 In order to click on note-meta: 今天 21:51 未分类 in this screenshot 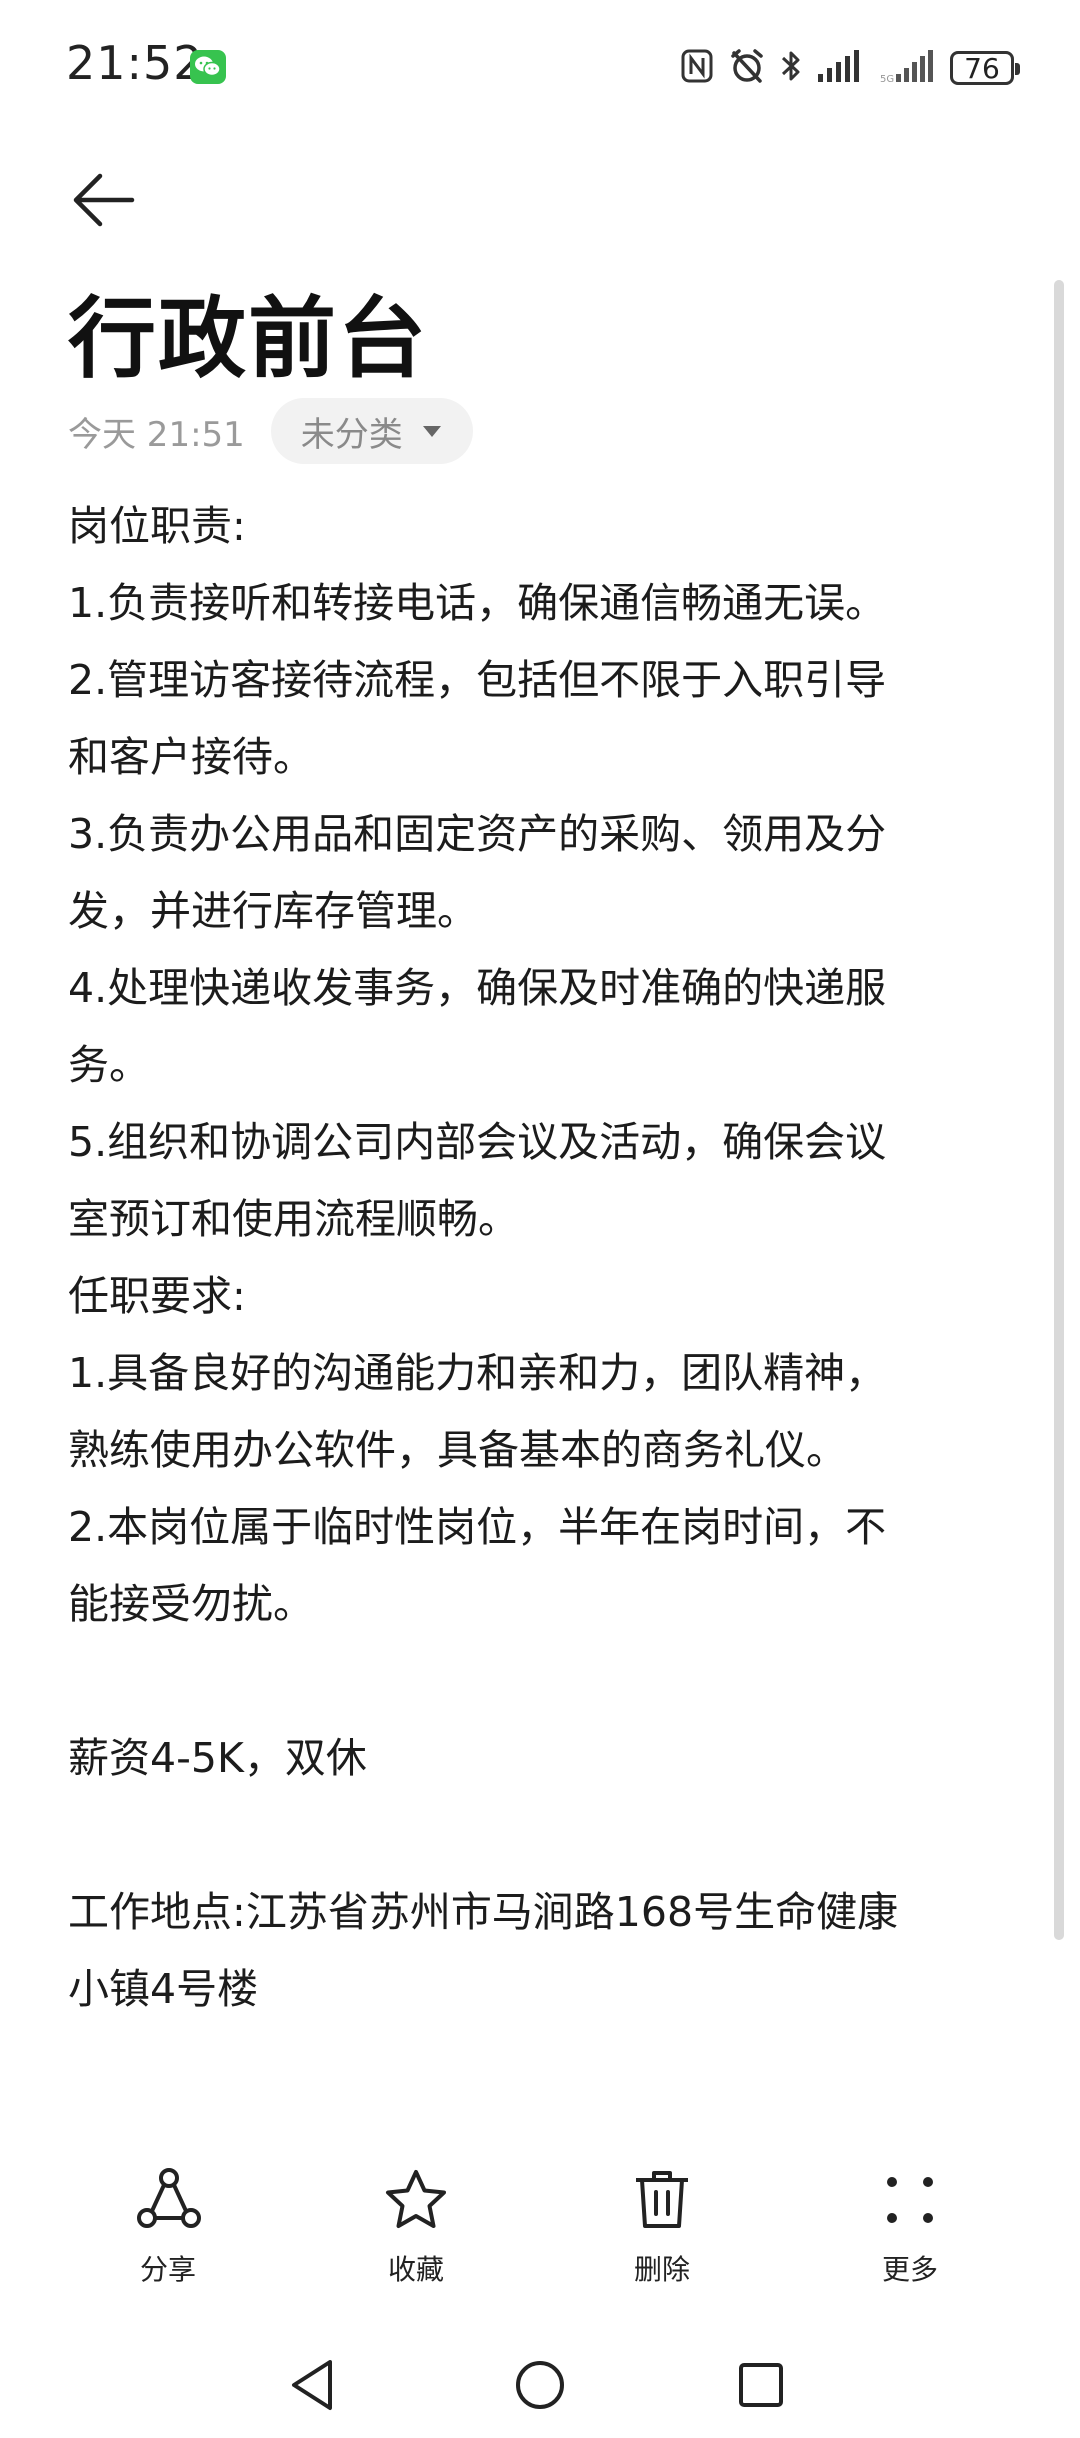, I will do `click(270, 431)`.